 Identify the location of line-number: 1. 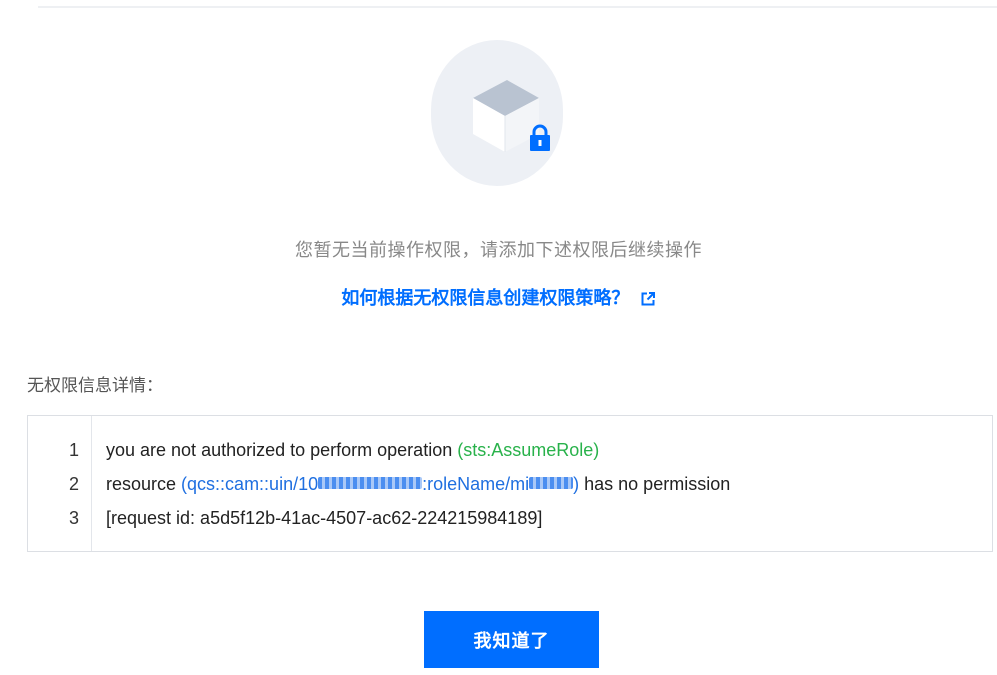
(73, 450).